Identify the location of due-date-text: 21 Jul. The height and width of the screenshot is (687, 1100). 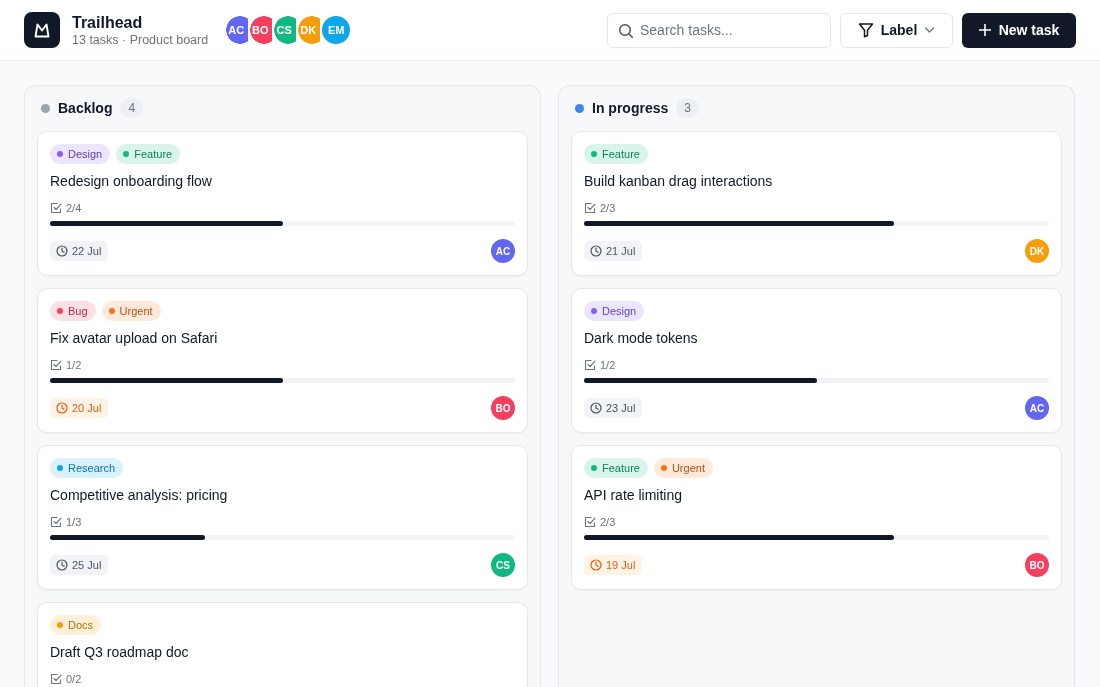
(621, 251).